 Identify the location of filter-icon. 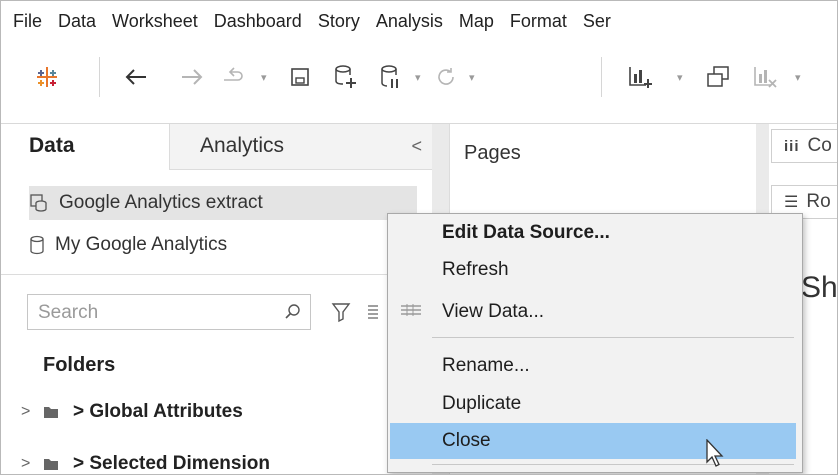
(341, 312).